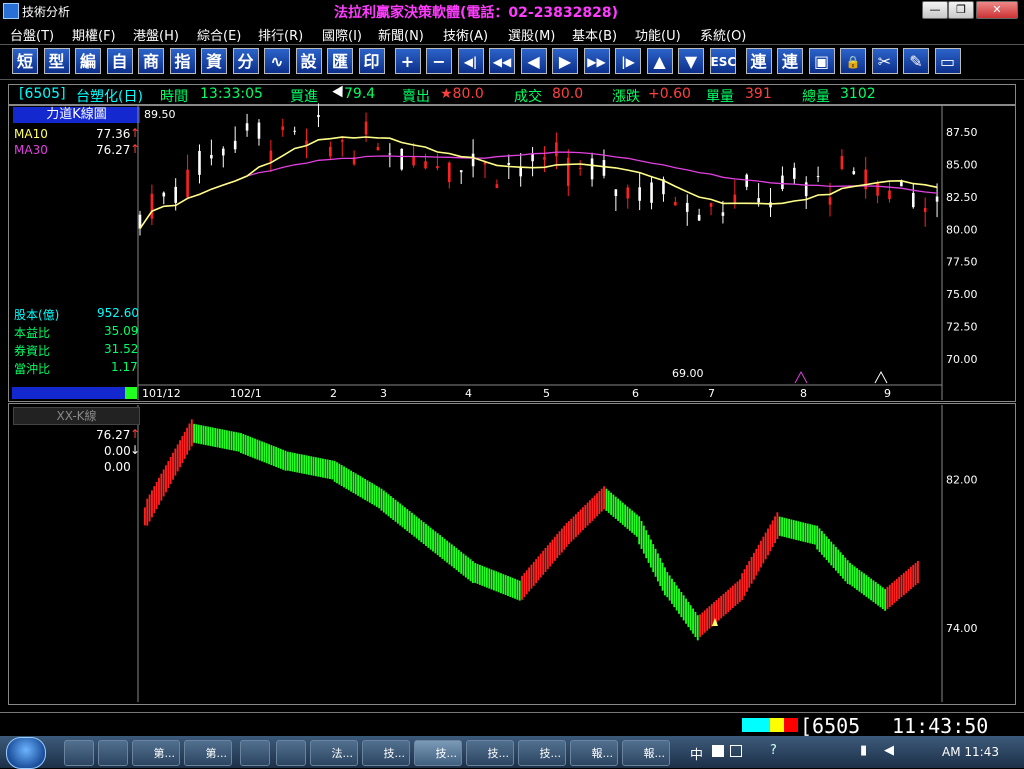  Describe the element at coordinates (135, 450) in the screenshot. I see `xx-arrow-down-icon: ↓` at that location.